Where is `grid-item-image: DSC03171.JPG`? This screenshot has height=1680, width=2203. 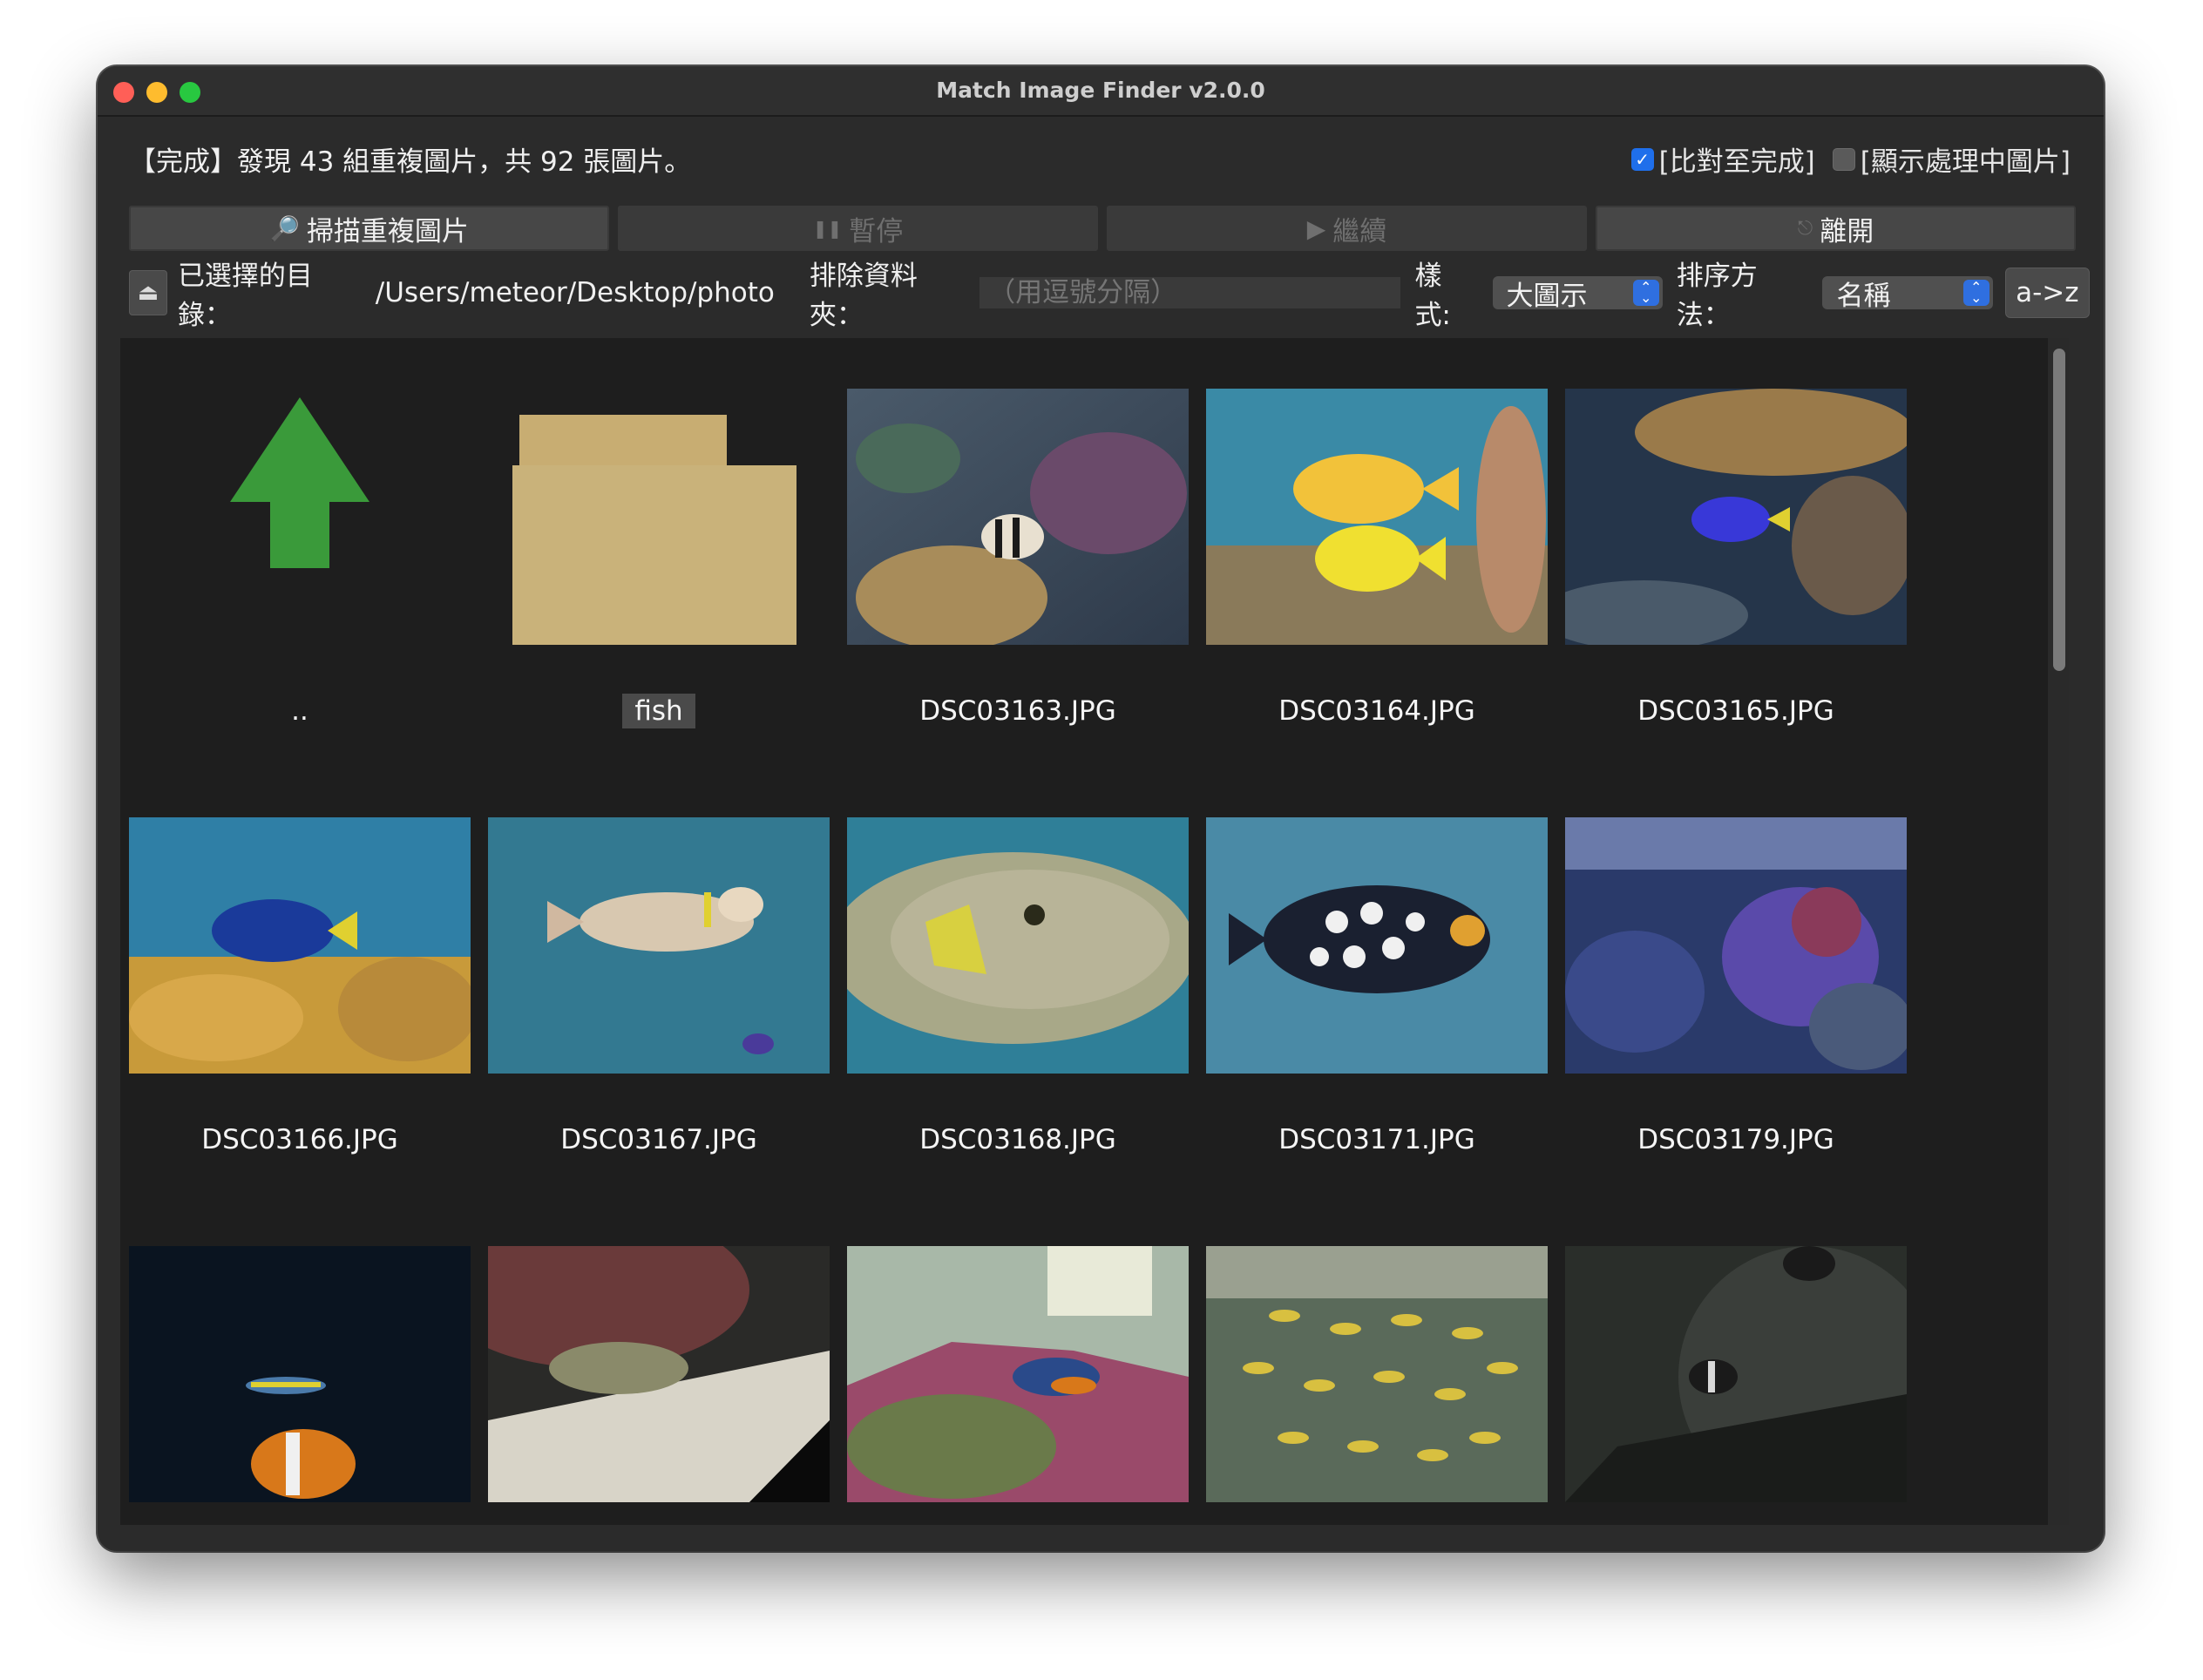
grid-item-image: DSC03171.JPG is located at coordinates (1377, 991).